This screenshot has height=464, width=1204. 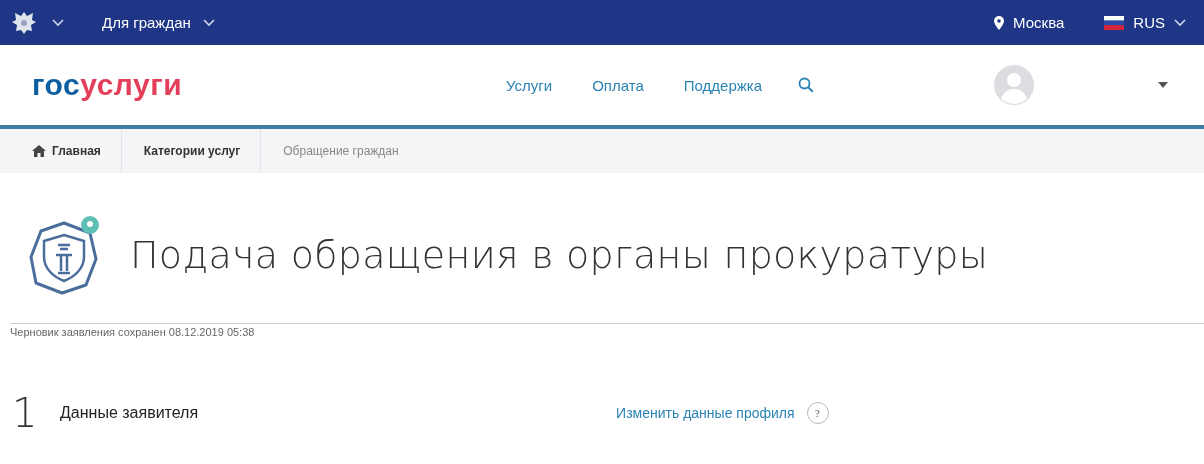 I want to click on flag-icon, so click(x=1114, y=22).